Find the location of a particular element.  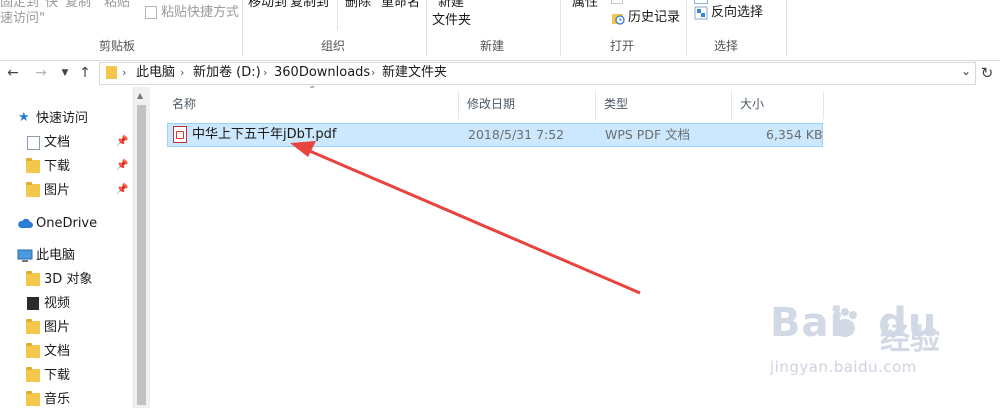

arrow-shaft is located at coordinates (472, 221).